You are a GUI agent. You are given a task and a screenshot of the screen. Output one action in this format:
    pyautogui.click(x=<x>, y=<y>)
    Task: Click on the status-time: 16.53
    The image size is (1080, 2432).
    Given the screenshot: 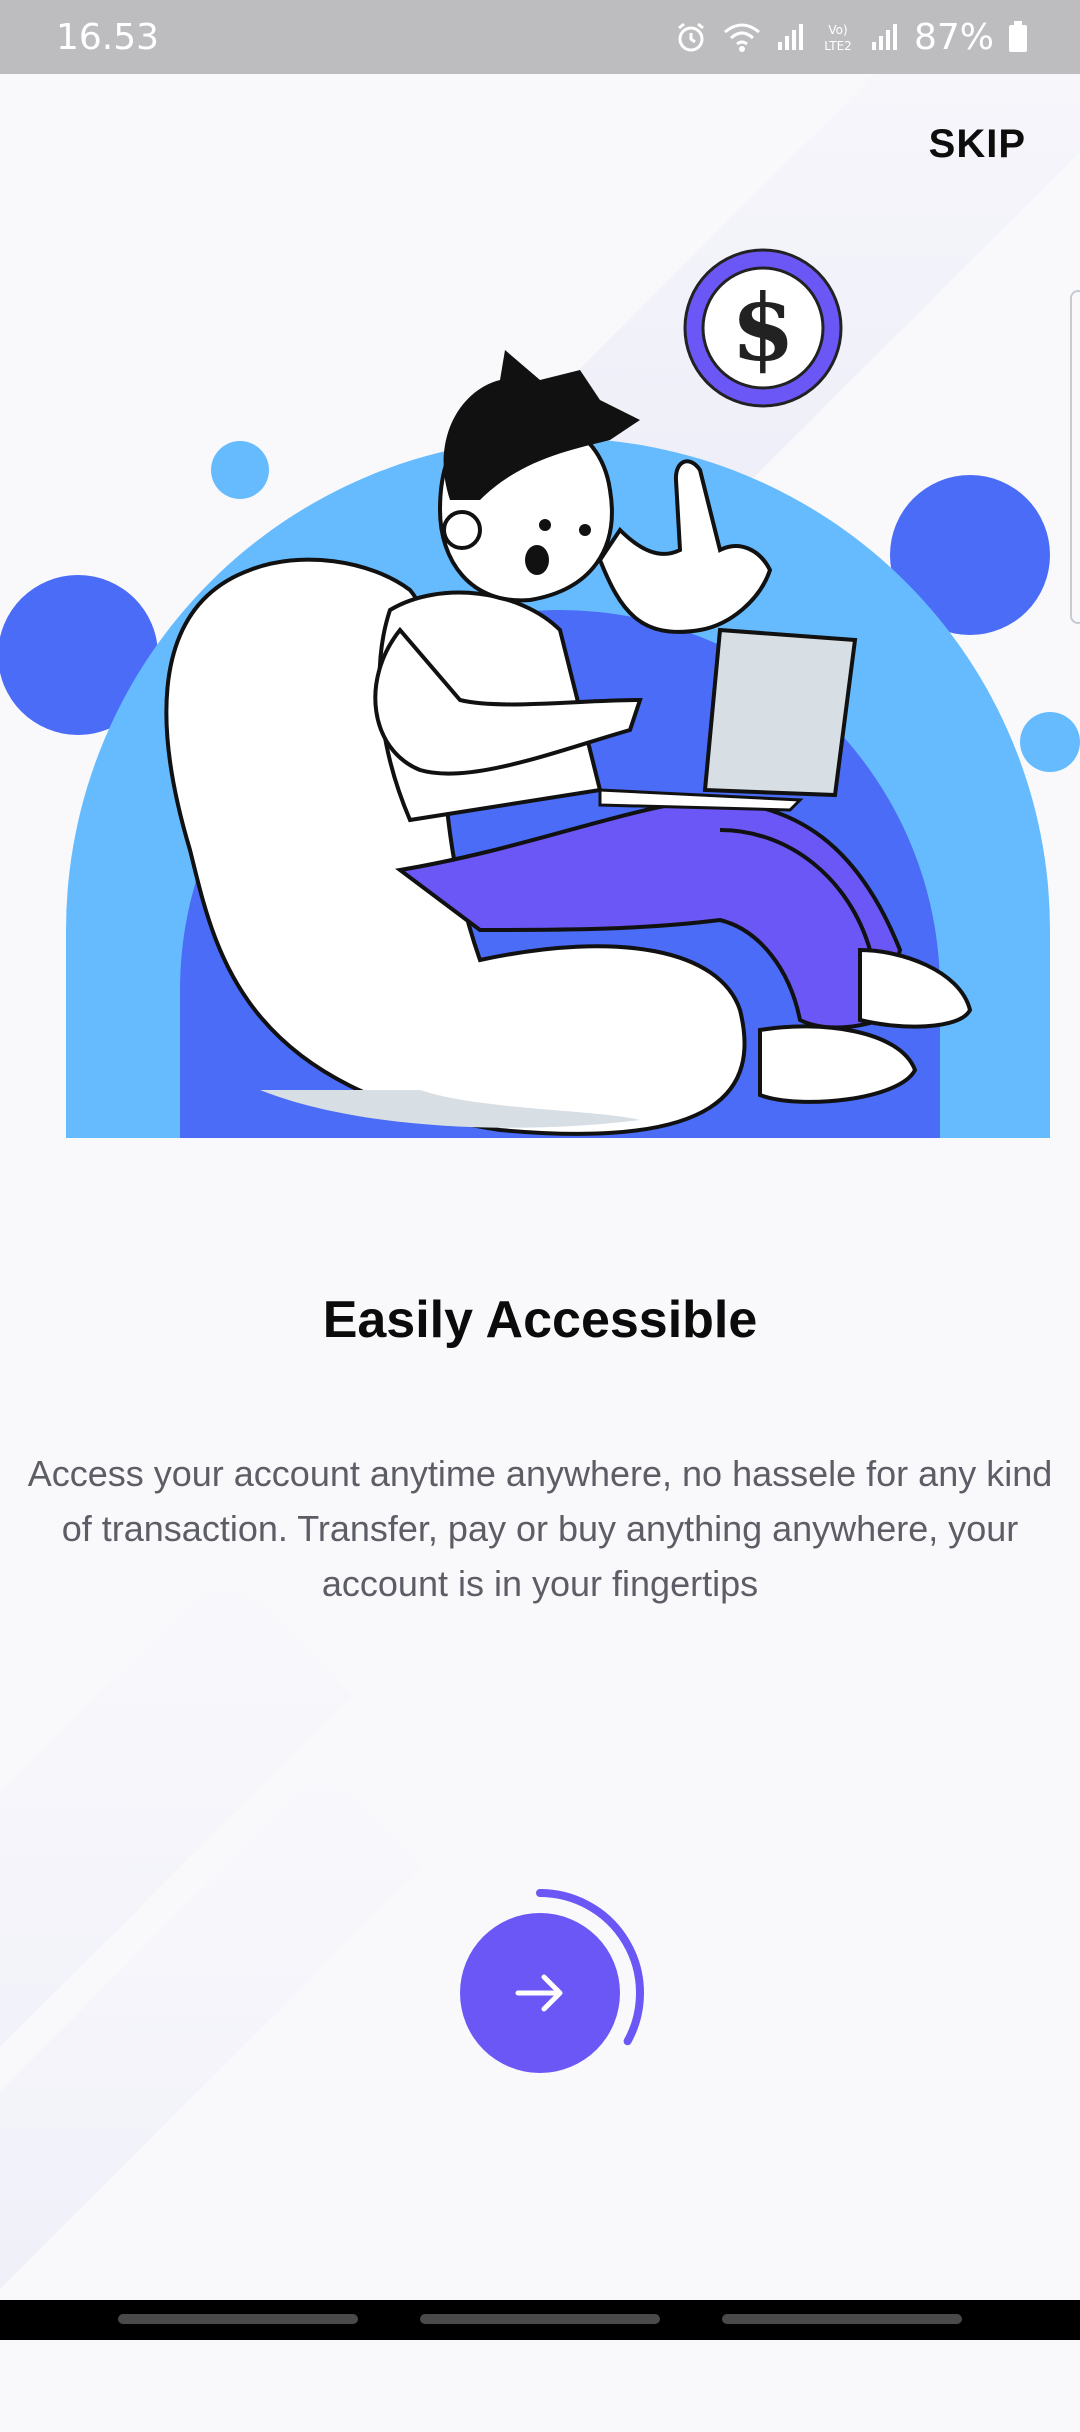 What is the action you would take?
    pyautogui.click(x=108, y=37)
    